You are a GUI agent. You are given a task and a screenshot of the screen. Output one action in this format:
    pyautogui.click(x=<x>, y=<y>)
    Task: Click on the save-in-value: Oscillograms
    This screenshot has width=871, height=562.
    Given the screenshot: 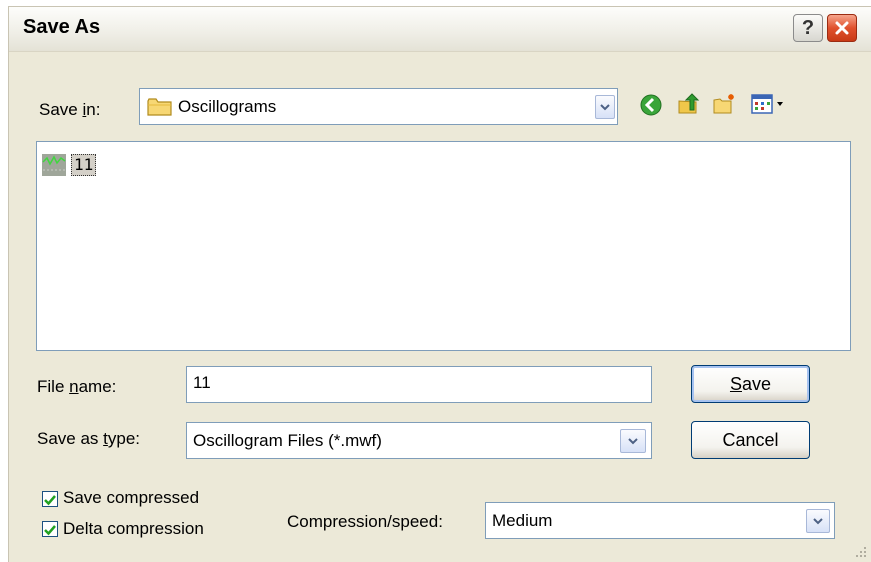 What is the action you would take?
    pyautogui.click(x=227, y=106)
    